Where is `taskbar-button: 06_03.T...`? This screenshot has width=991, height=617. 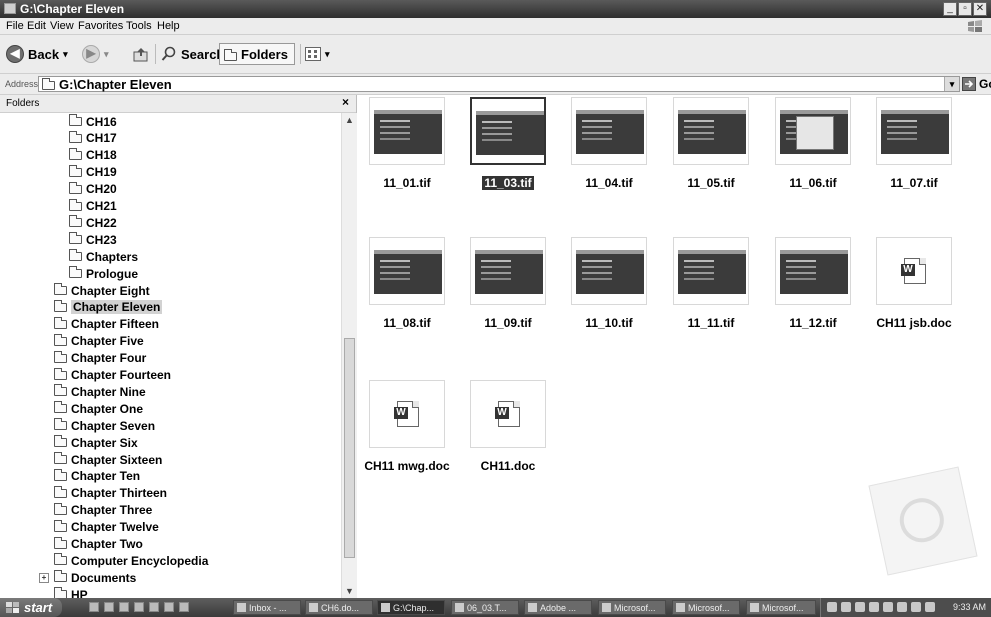
taskbar-button: 06_03.T... is located at coordinates (485, 607).